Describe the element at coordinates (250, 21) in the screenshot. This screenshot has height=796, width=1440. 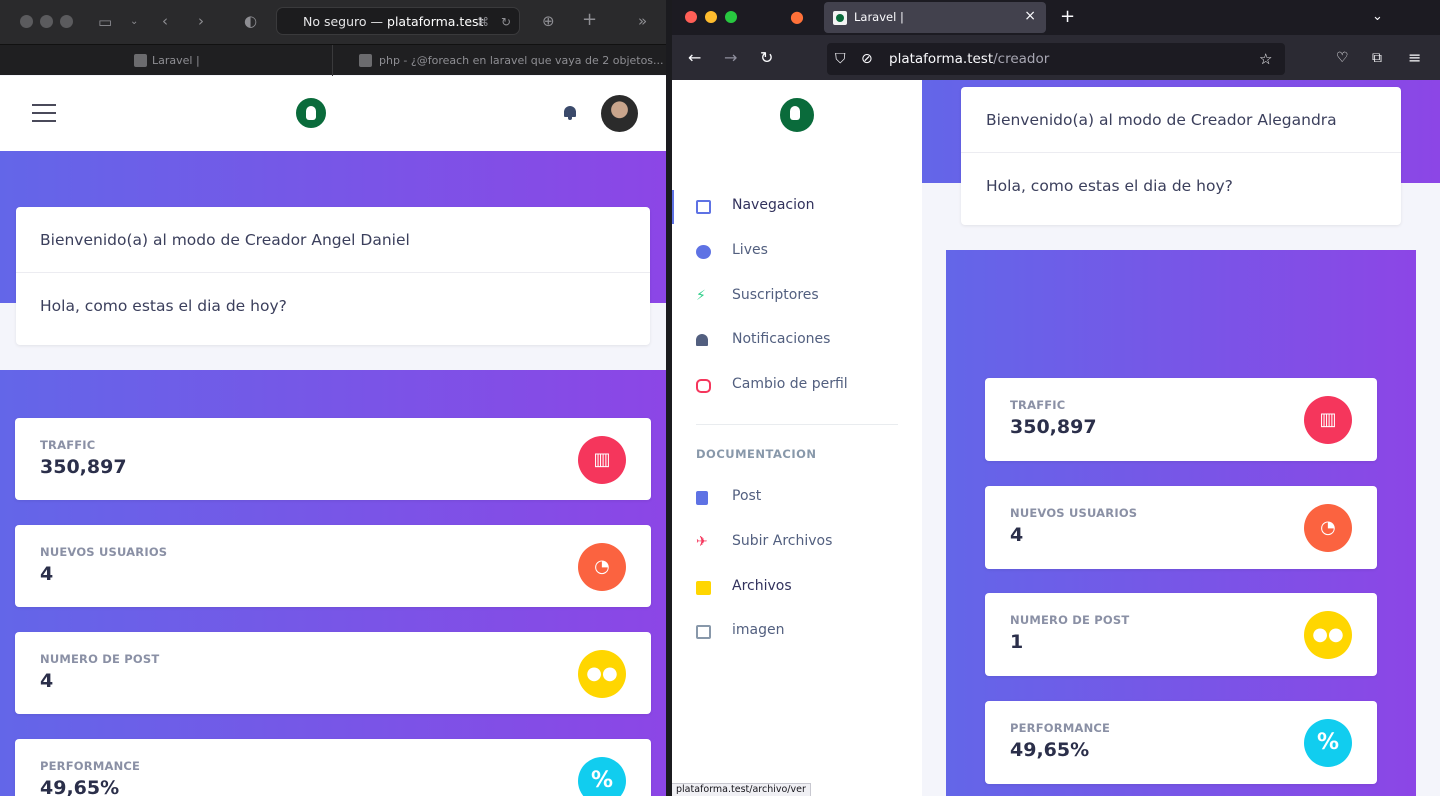
I see `shield-icon: ◐` at that location.